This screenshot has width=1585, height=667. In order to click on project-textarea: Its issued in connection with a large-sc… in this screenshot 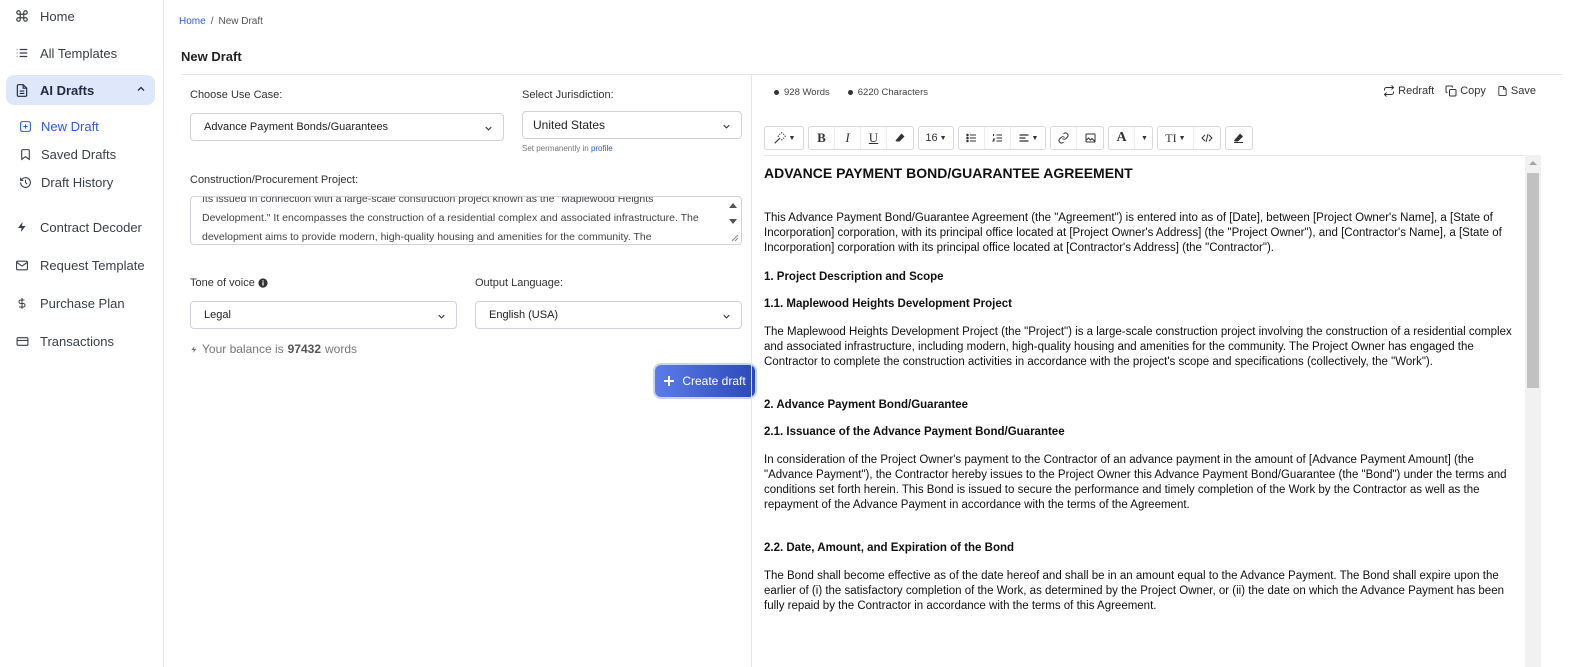, I will do `click(466, 220)`.